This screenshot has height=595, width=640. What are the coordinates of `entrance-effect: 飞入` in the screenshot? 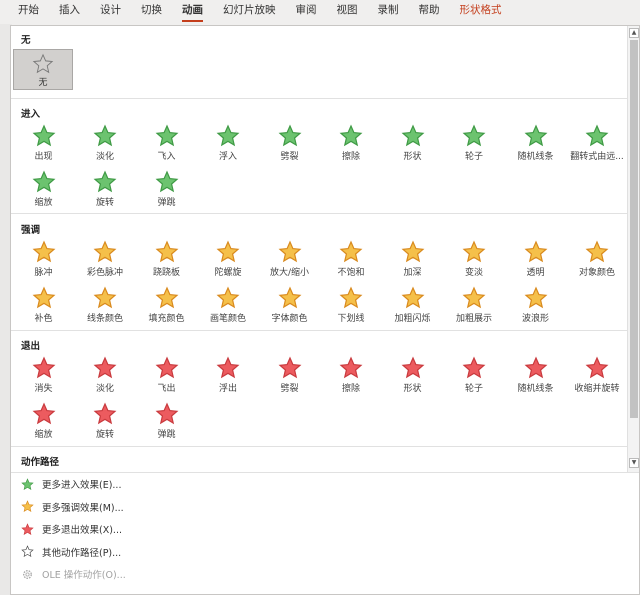 It's located at (166, 144).